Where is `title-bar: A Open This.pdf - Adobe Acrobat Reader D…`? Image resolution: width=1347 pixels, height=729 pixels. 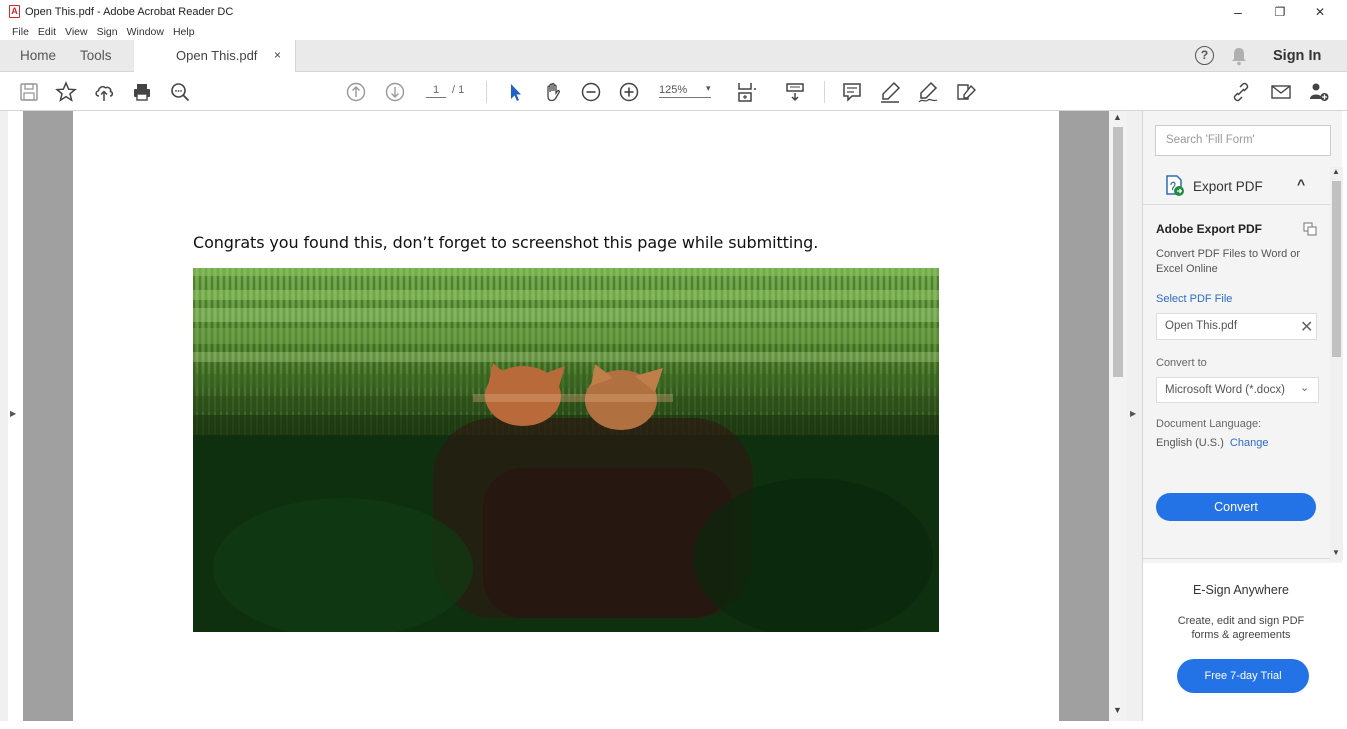 title-bar: A Open This.pdf - Adobe Acrobat Reader D… is located at coordinates (673, 12).